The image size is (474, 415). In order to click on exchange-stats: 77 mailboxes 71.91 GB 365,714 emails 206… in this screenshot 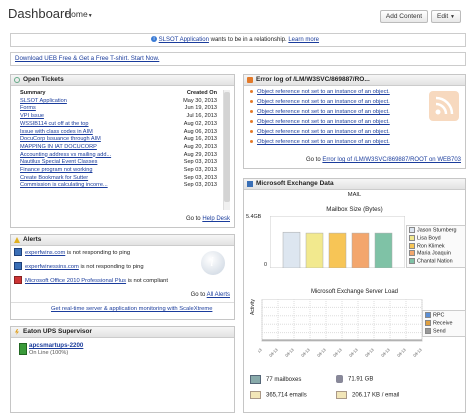, I will do `click(355, 392)`.